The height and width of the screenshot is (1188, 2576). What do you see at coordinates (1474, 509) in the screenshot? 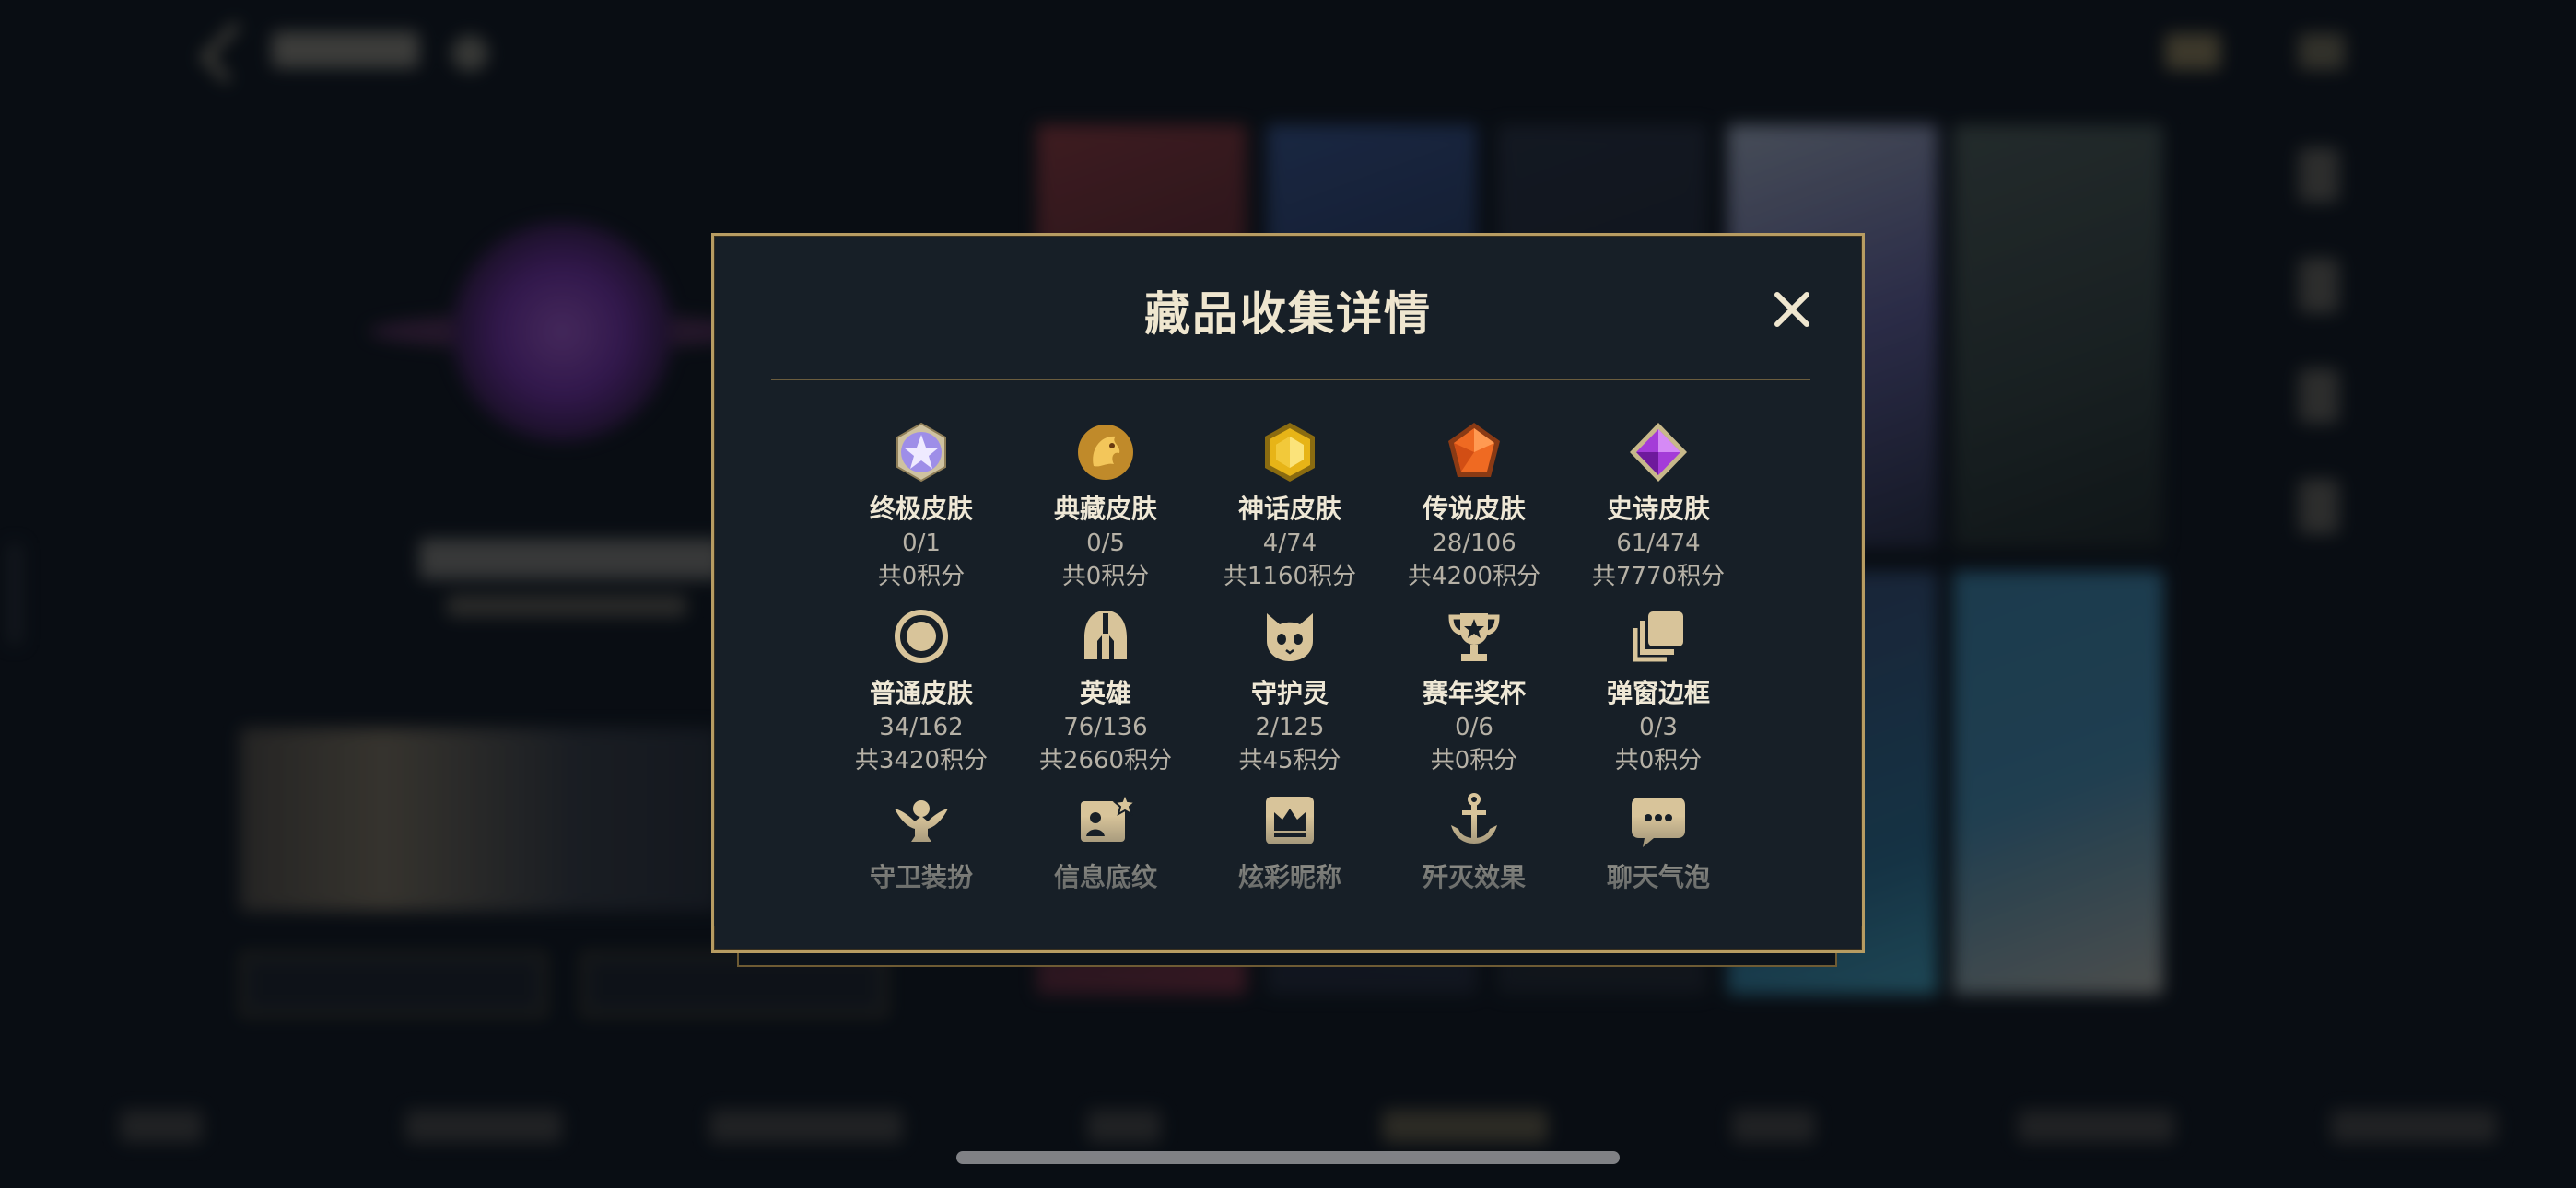
I see `item-name: 传说皮肤` at bounding box center [1474, 509].